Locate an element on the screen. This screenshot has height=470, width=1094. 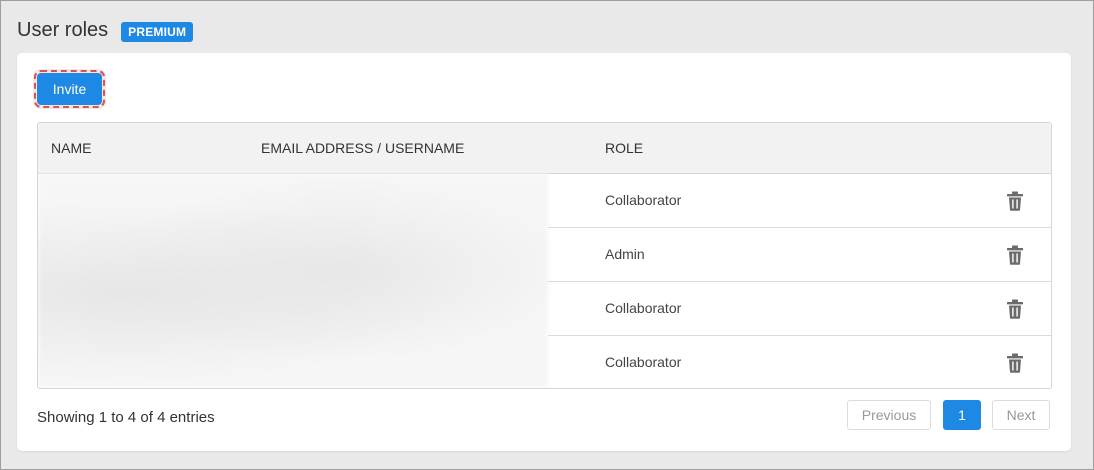
premium-badge: PREMIUM is located at coordinates (157, 31).